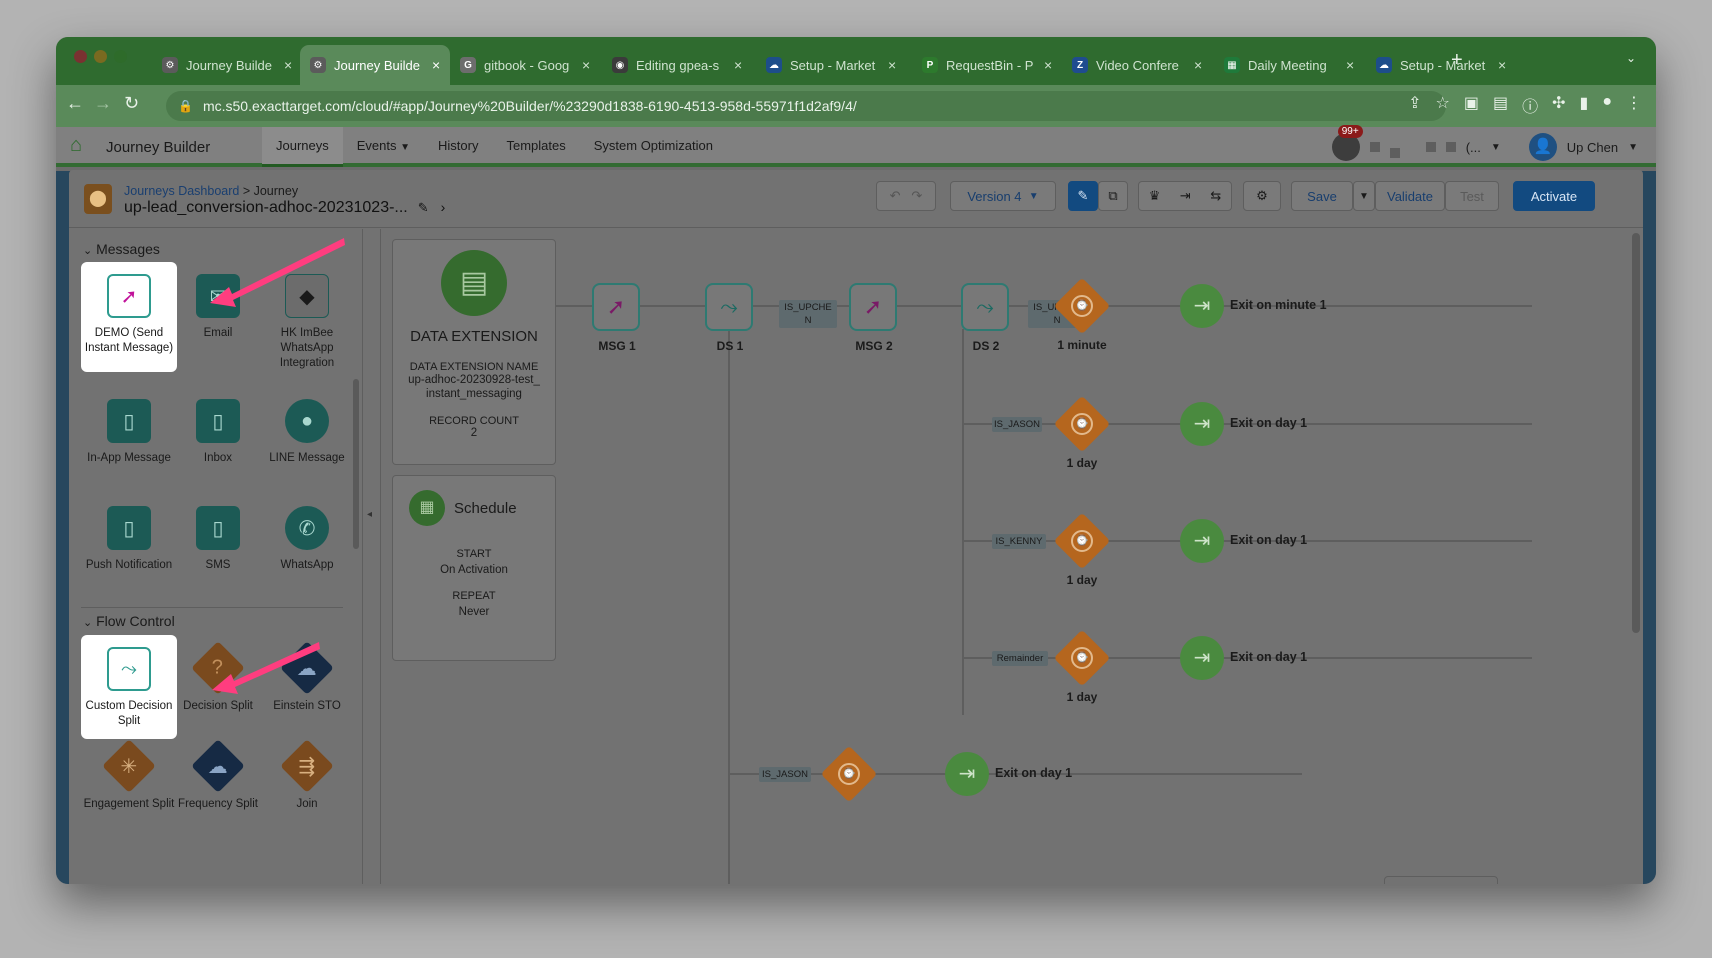  What do you see at coordinates (1542, 147) in the screenshot?
I see `avatar: 👤` at bounding box center [1542, 147].